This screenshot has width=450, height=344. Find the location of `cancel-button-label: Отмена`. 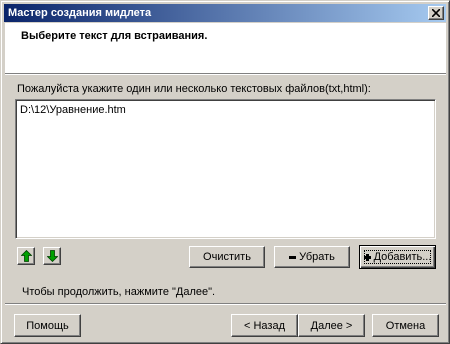

cancel-button-label: Отмена is located at coordinates (405, 325).